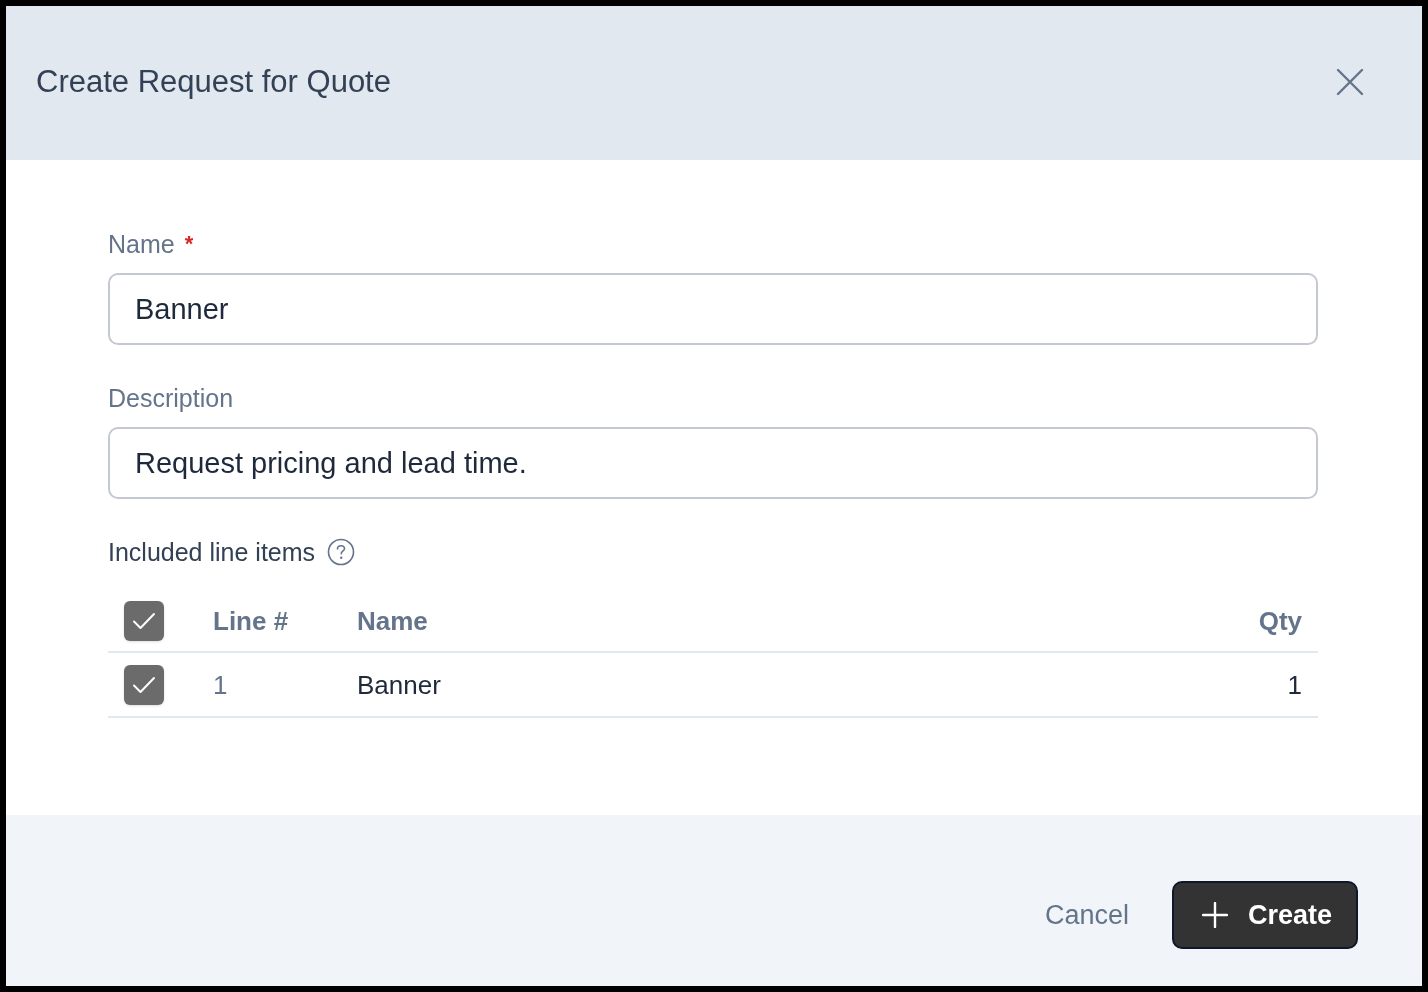 This screenshot has height=992, width=1428. I want to click on table-cell: 1, so click(1294, 684).